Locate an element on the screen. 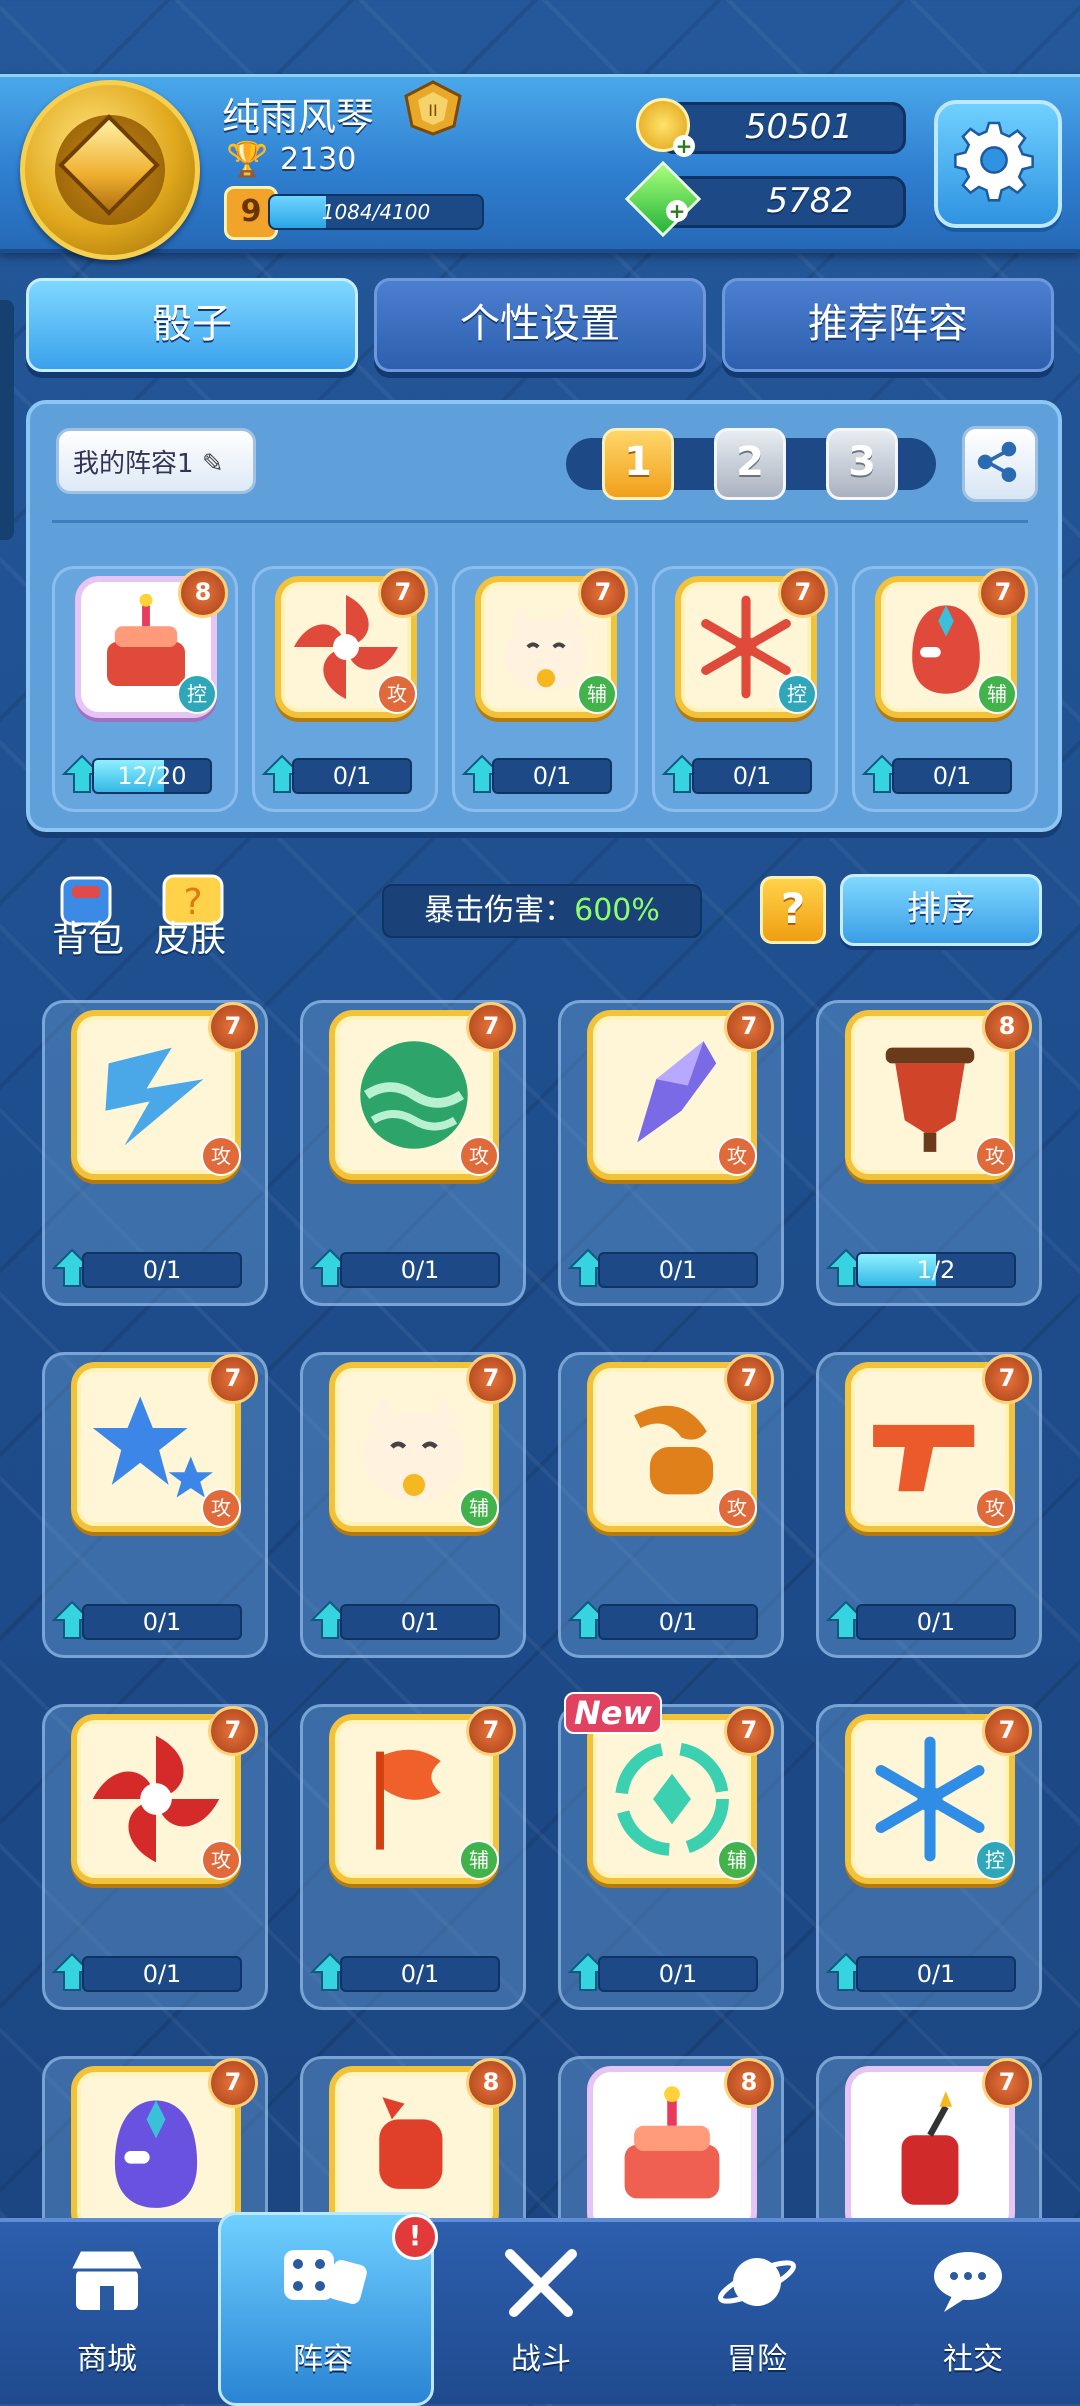 This screenshot has width=1080, height=2406. add-gem-icon: + is located at coordinates (677, 211).